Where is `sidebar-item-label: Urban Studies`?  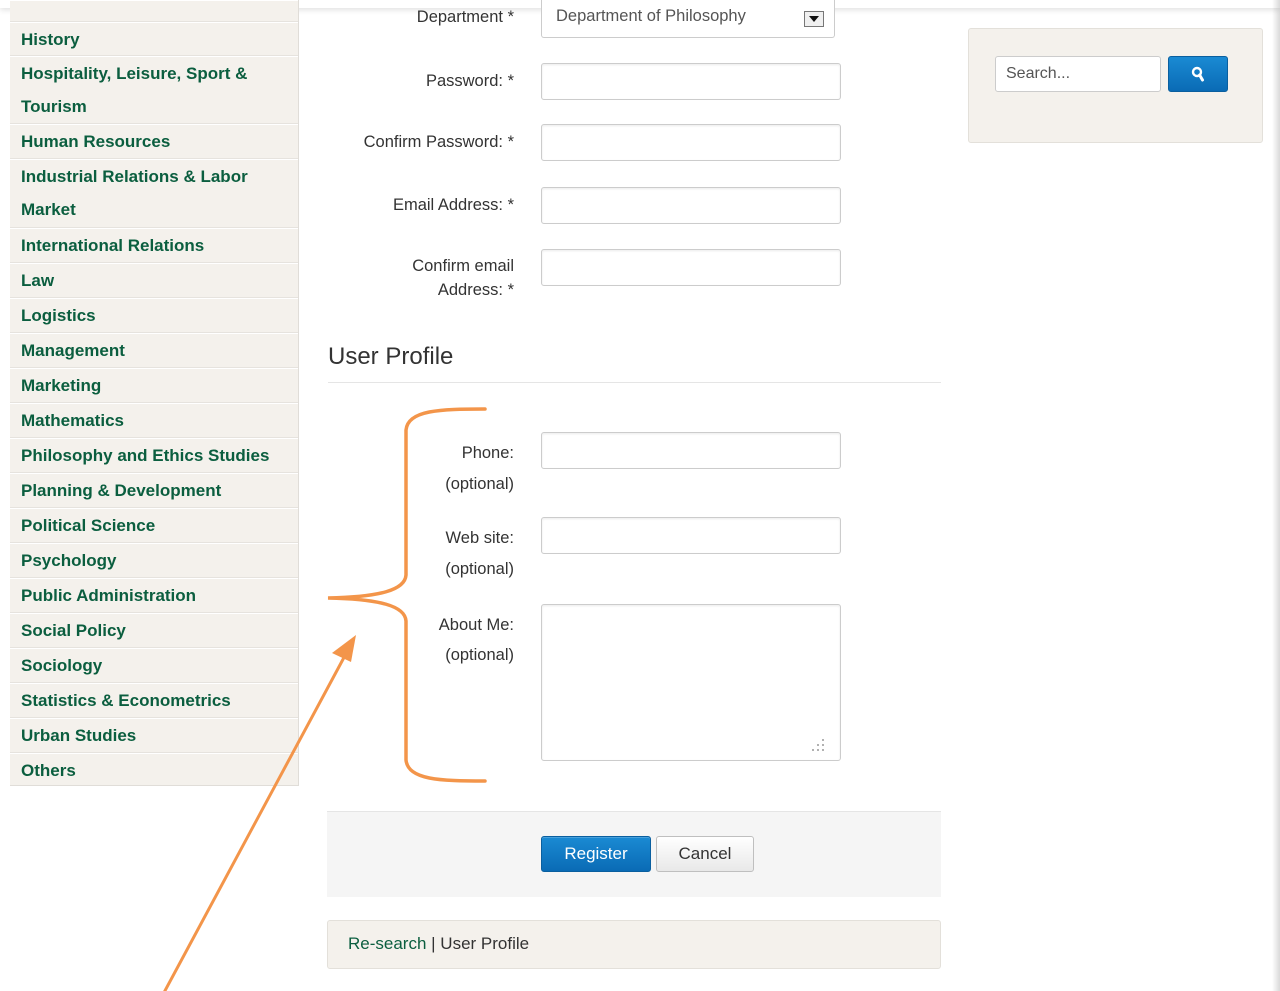
sidebar-item-label: Urban Studies is located at coordinates (159, 736).